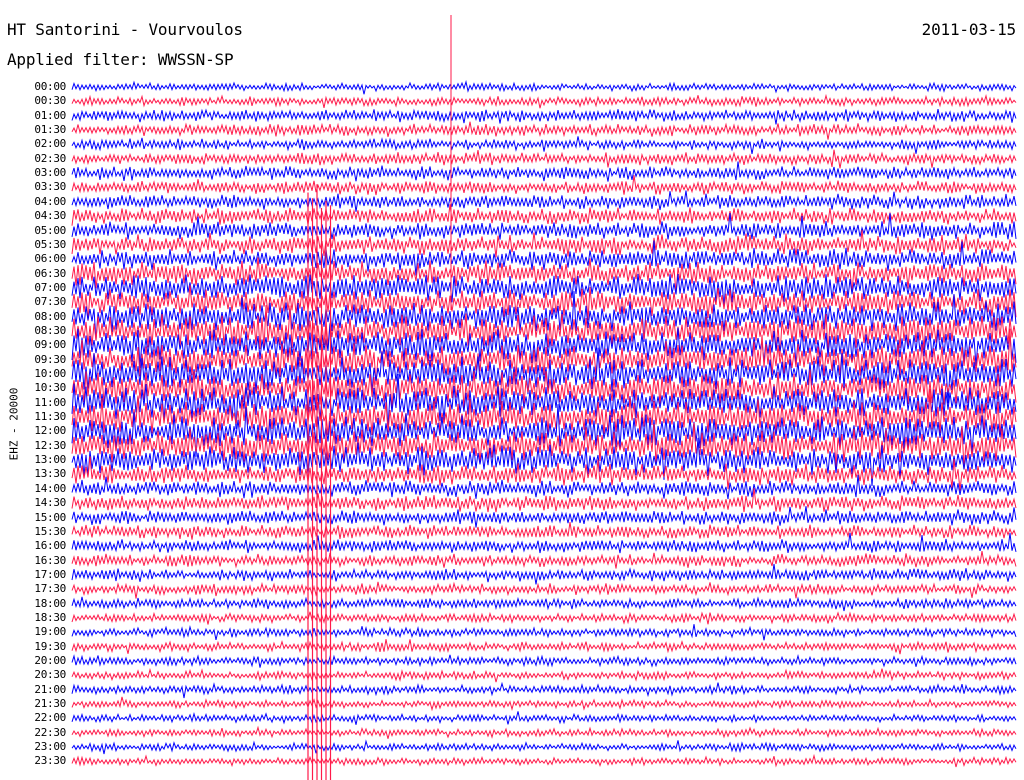 This screenshot has width=1024, height=780. Describe the element at coordinates (544, 675) in the screenshot. I see `trace-row-2030` at that location.